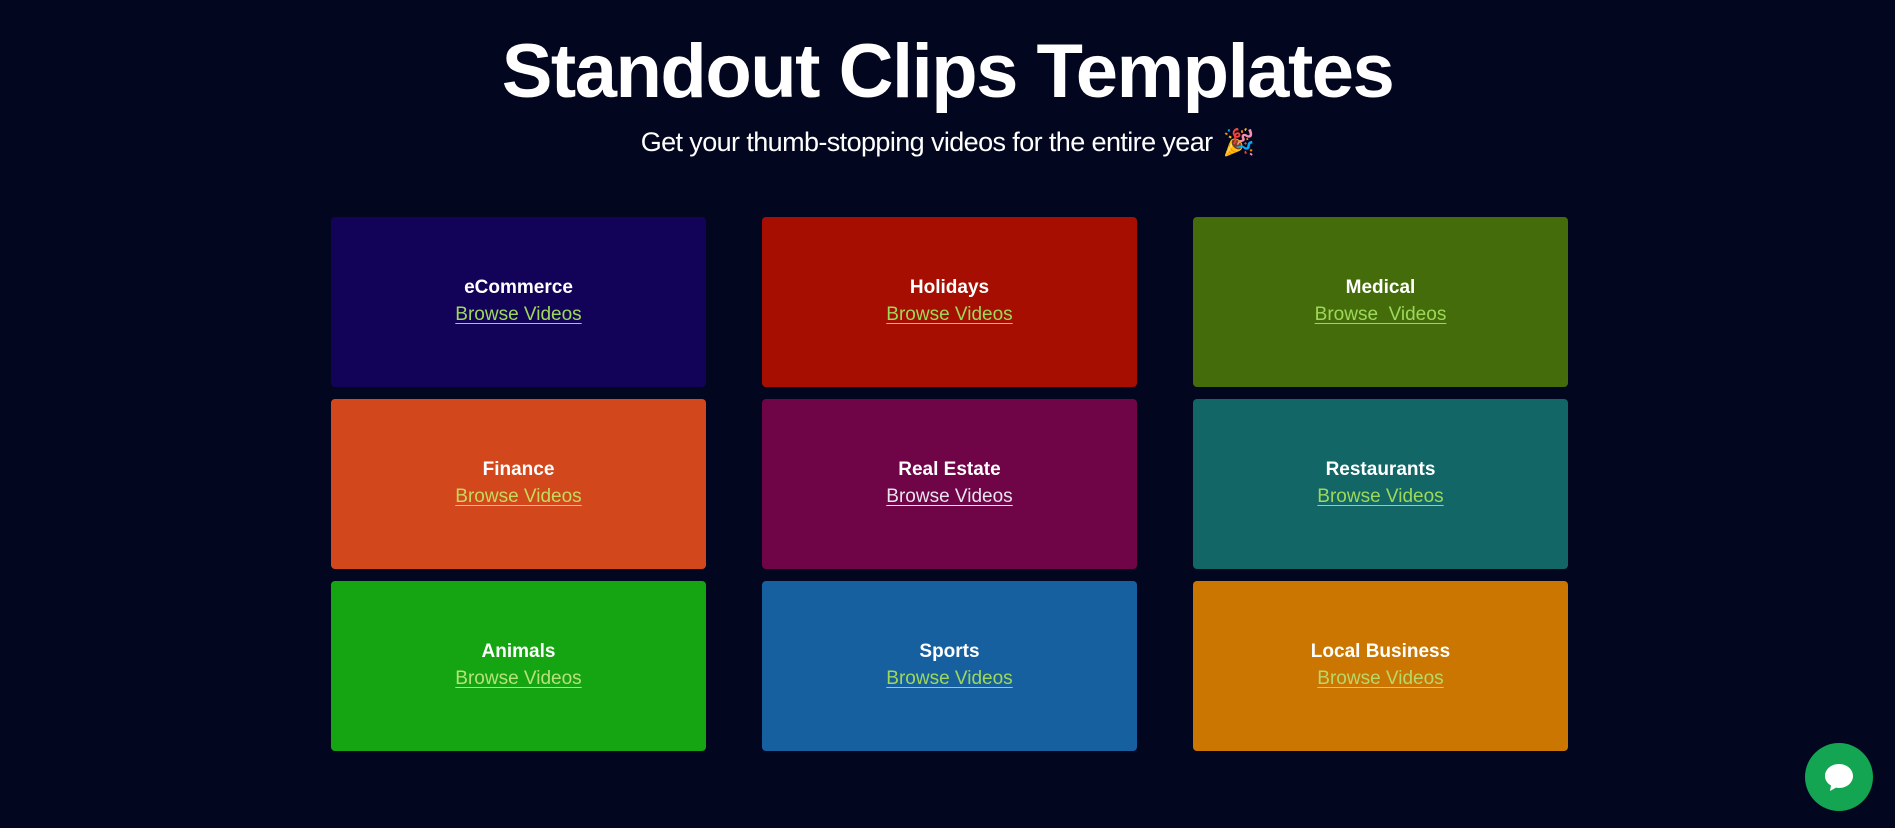  What do you see at coordinates (1380, 679) in the screenshot?
I see `browse-videos-link-local-business: Browse Videos` at bounding box center [1380, 679].